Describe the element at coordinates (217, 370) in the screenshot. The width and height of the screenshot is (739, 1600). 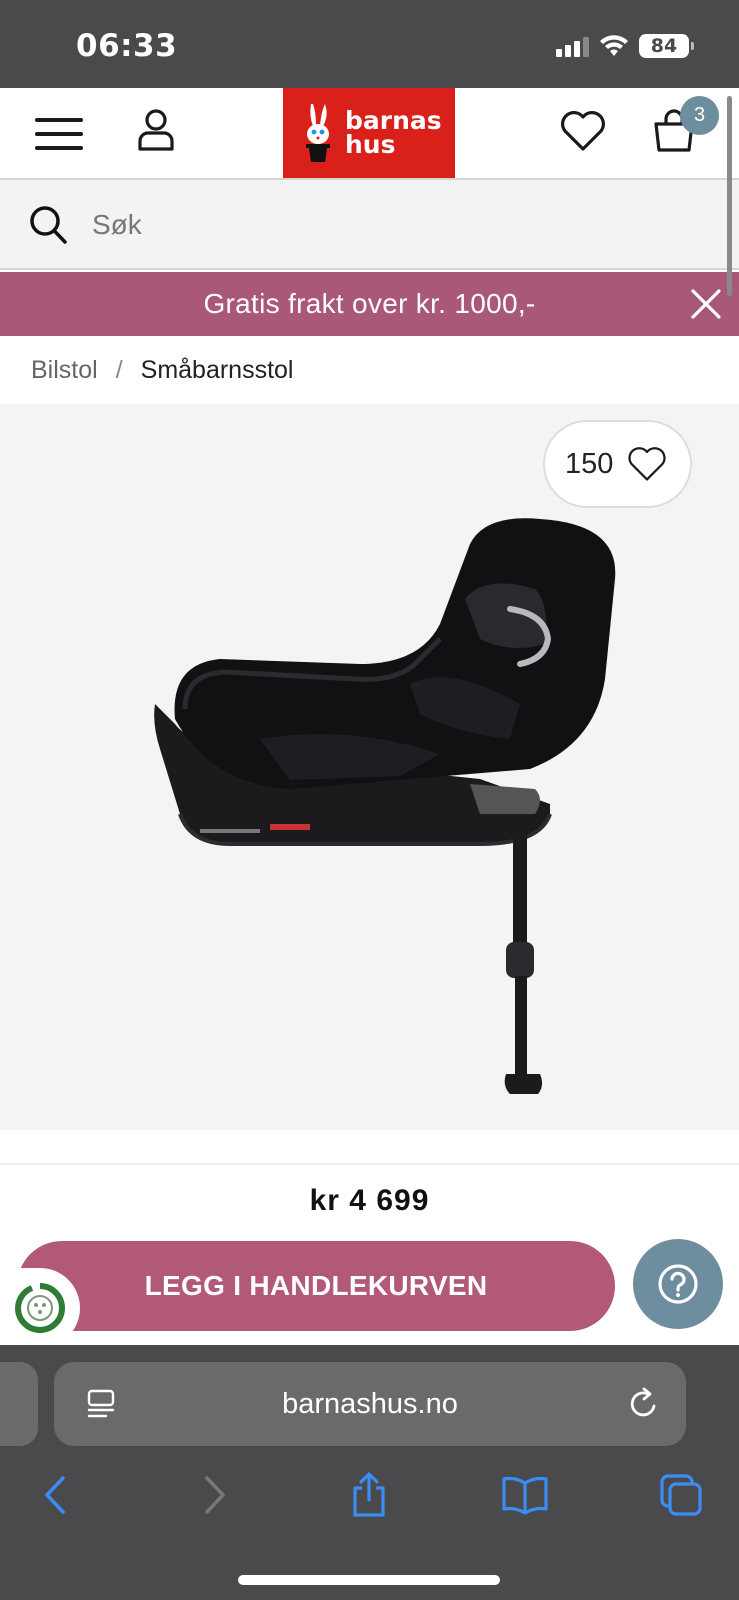
I see `breadcrumb-item-current: Småbarnsstol` at that location.